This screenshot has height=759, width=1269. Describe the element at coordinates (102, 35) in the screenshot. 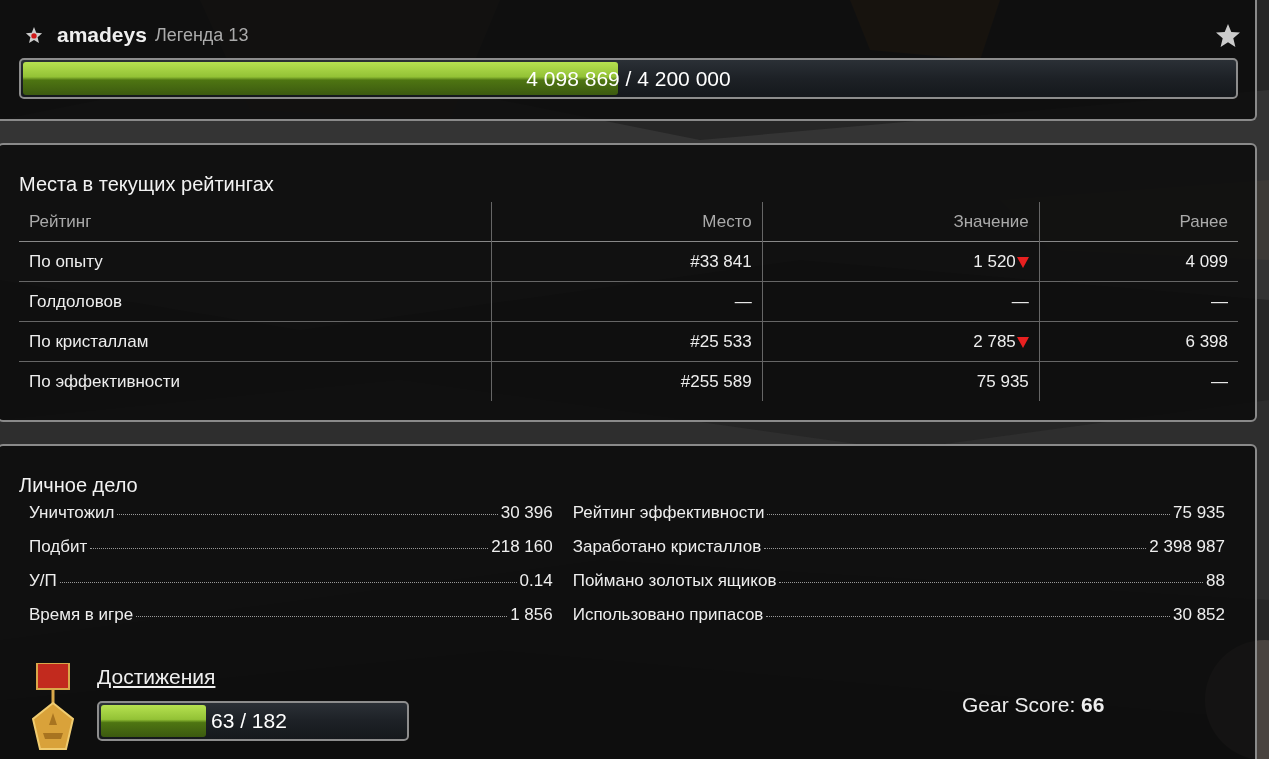

I see `player-name: amadeys` at that location.